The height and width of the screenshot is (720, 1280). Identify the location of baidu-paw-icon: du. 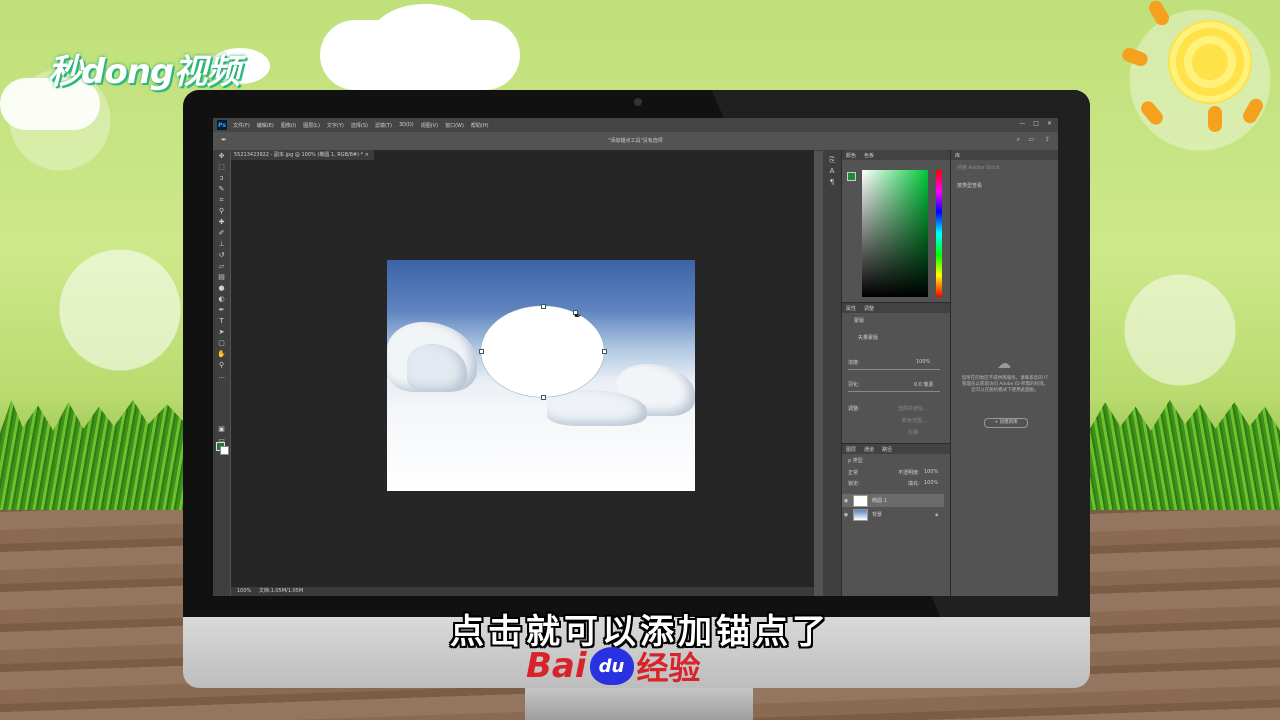
(611, 666).